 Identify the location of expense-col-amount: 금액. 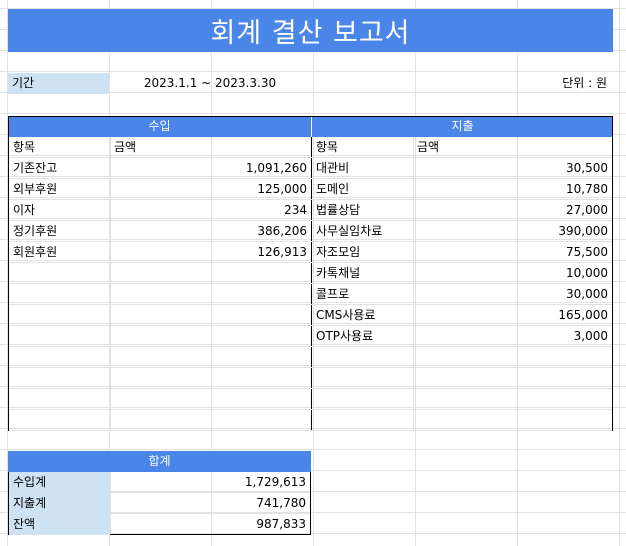
(512, 147).